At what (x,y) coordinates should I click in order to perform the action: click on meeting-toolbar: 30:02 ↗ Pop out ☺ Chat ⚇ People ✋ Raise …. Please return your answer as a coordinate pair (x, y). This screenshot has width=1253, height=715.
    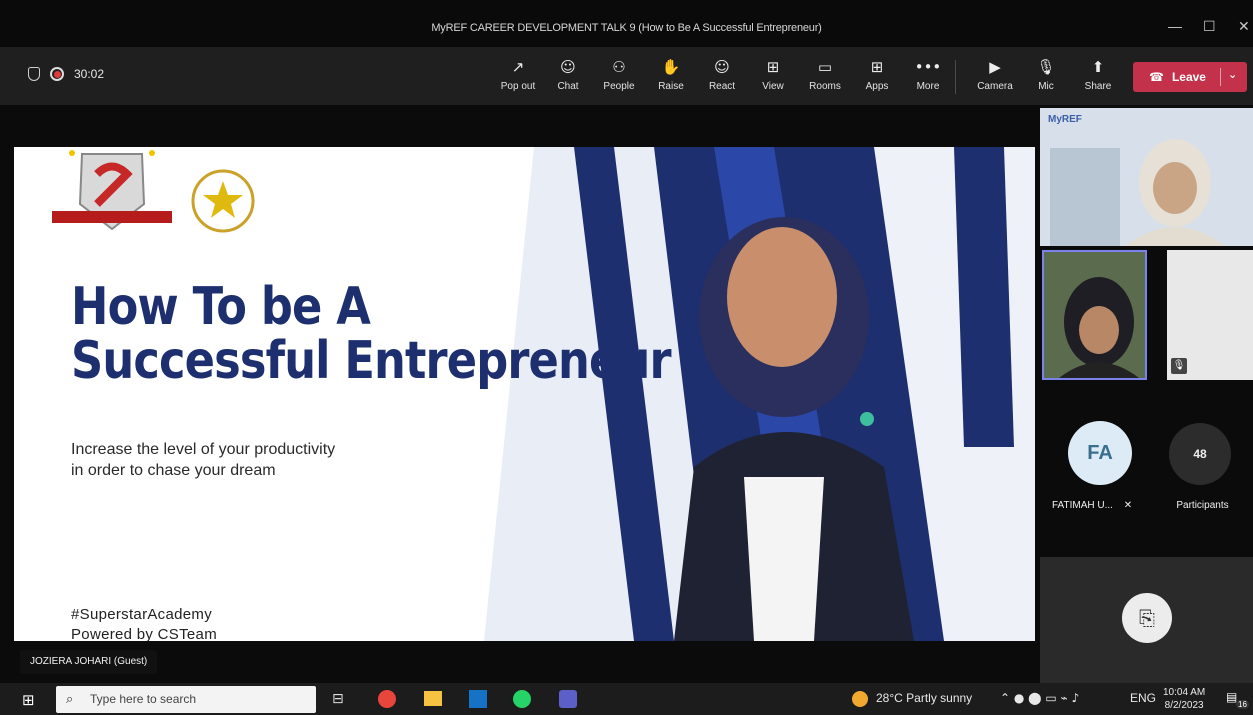
    Looking at the image, I should click on (626, 76).